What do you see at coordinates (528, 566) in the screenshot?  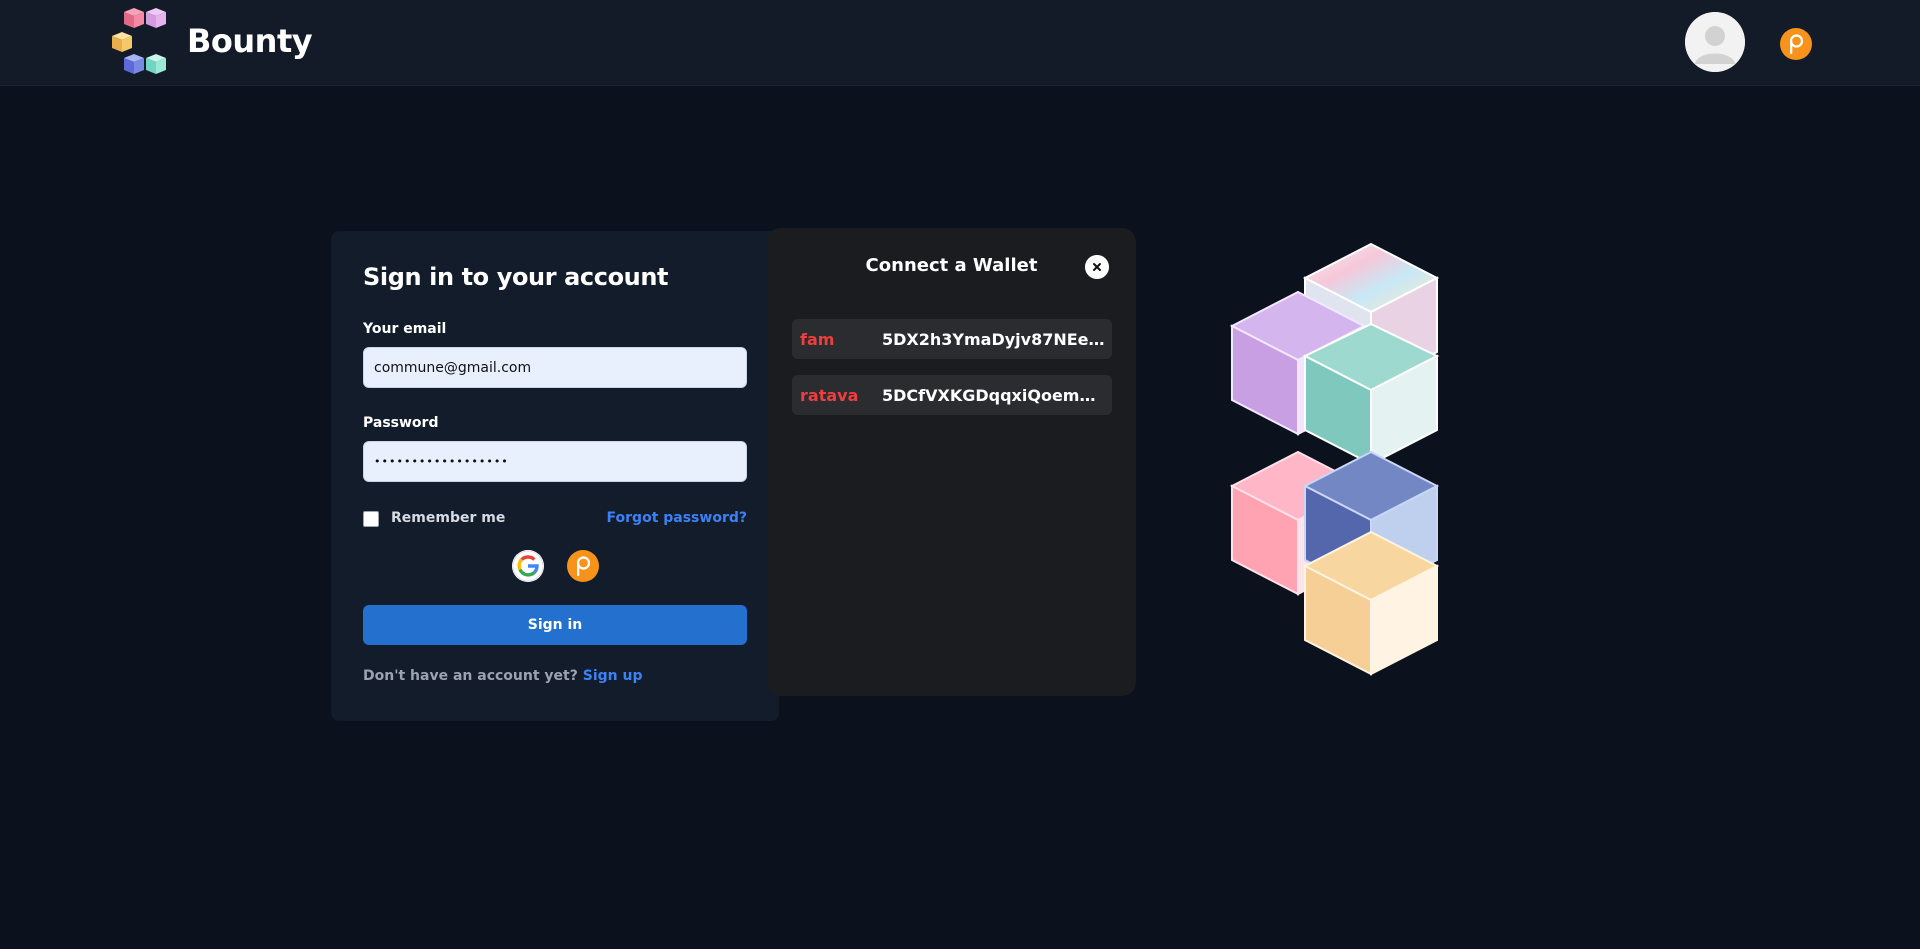 I see `google-icon` at bounding box center [528, 566].